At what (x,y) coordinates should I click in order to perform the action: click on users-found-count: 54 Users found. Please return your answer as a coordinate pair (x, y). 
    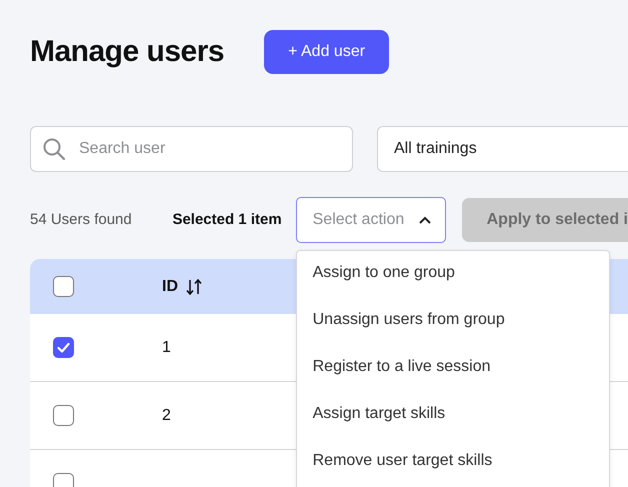
    Looking at the image, I should click on (81, 220).